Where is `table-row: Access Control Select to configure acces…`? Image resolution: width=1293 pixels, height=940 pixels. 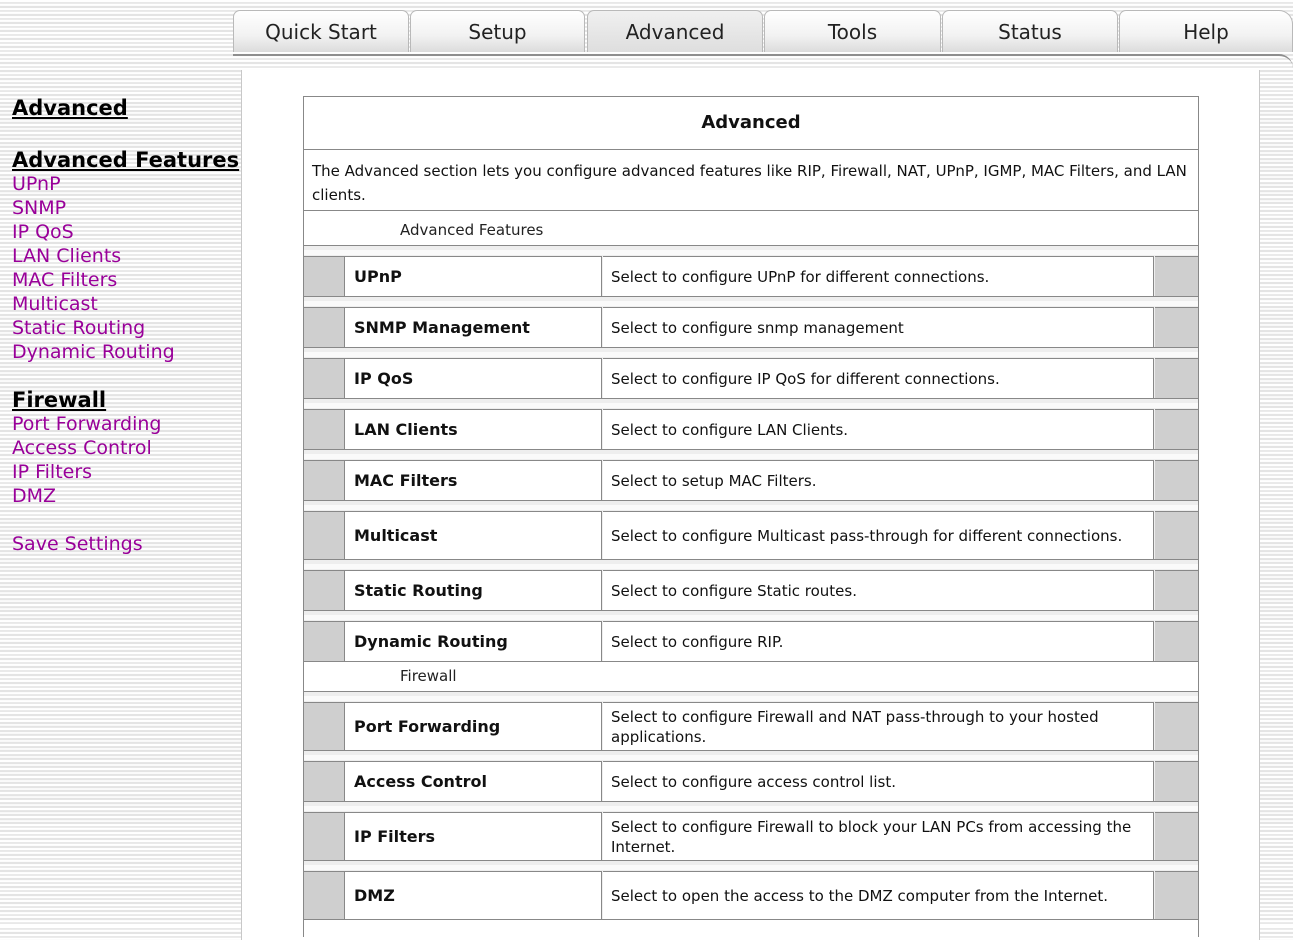
table-row: Access Control Select to configure acces… is located at coordinates (751, 776).